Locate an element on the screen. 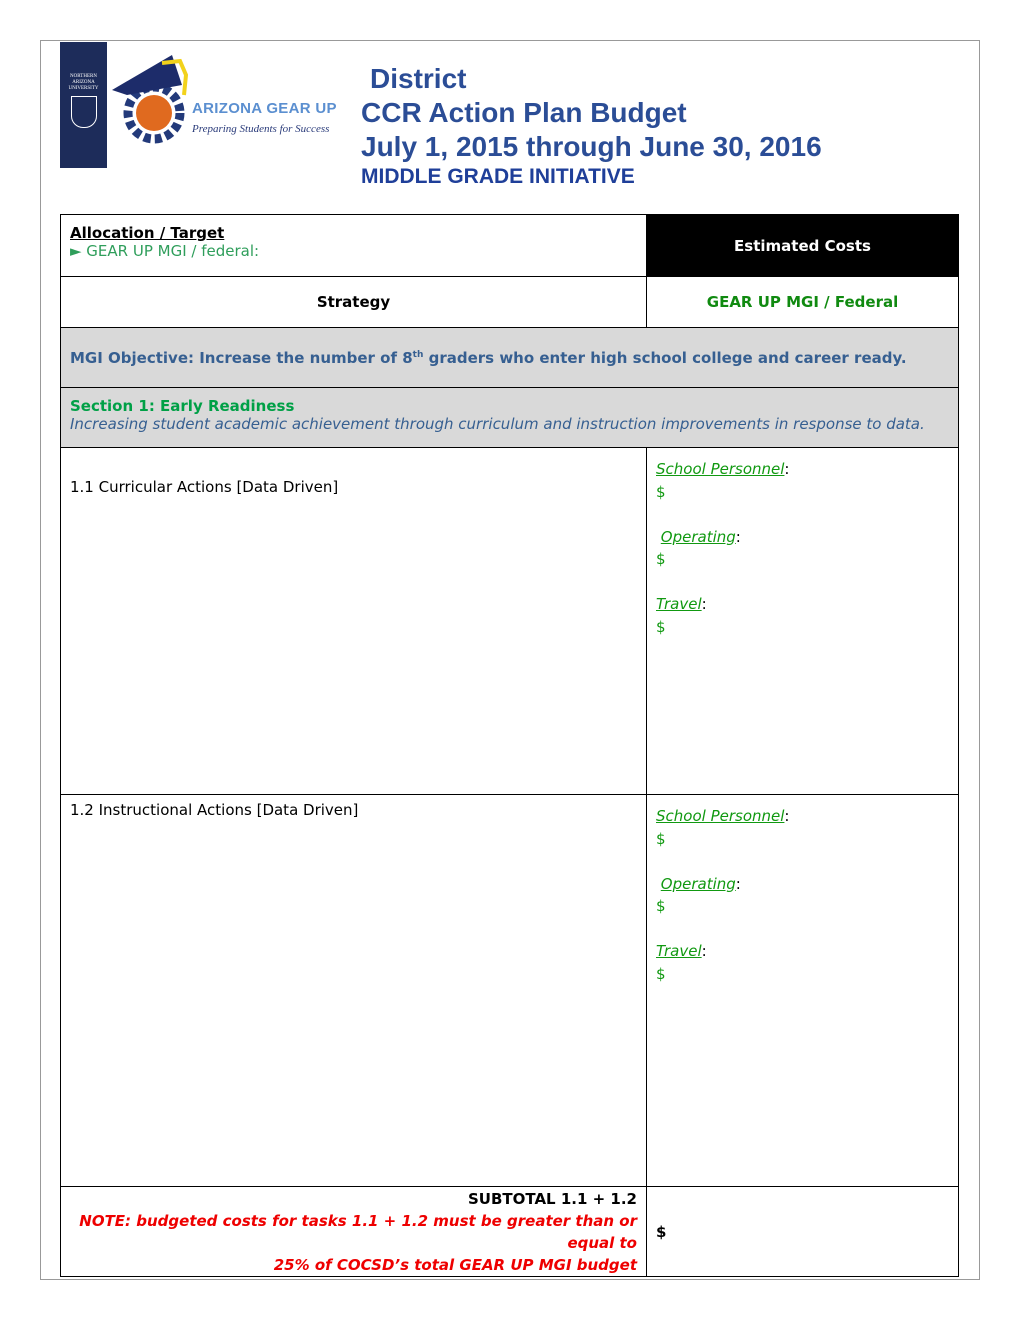 This screenshot has width=1020, height=1320. section-title: Section 1: Early Readiness is located at coordinates (182, 406).